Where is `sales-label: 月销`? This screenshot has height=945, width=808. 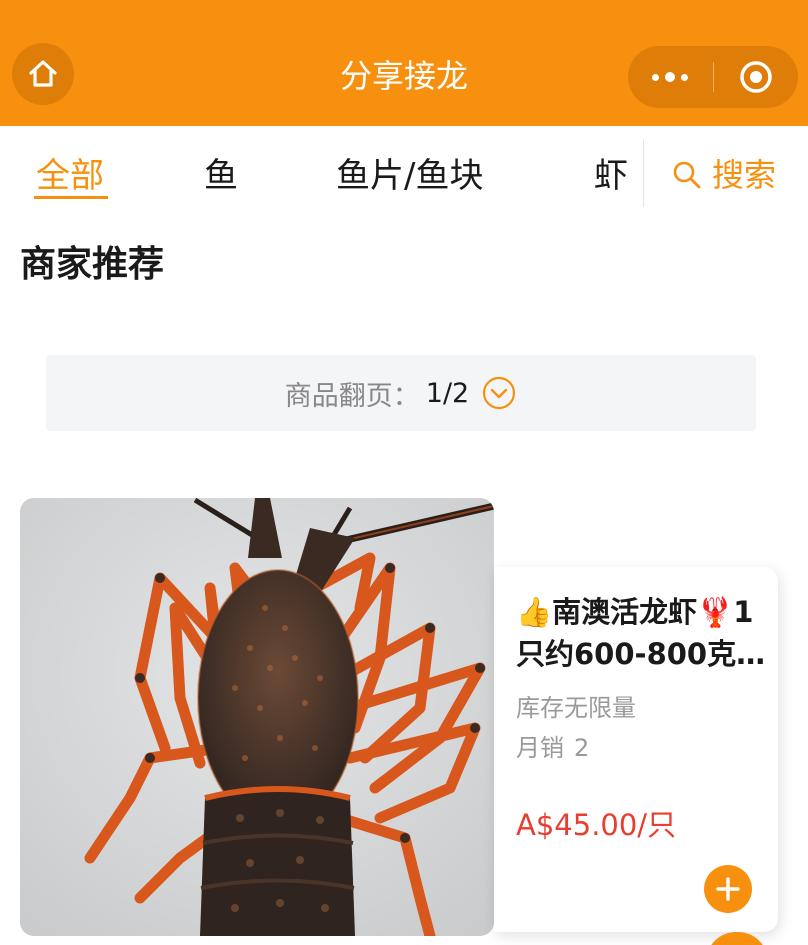 sales-label: 月销 is located at coordinates (540, 748).